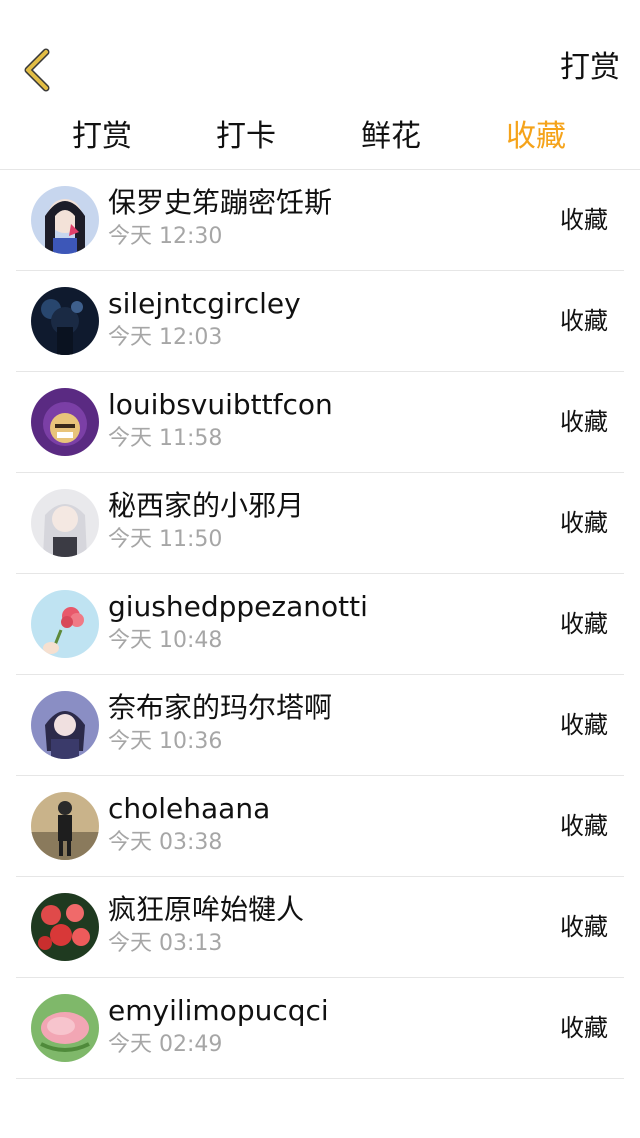 This screenshot has height=1138, width=640. I want to click on timestamp: 今天 11:50, so click(165, 539).